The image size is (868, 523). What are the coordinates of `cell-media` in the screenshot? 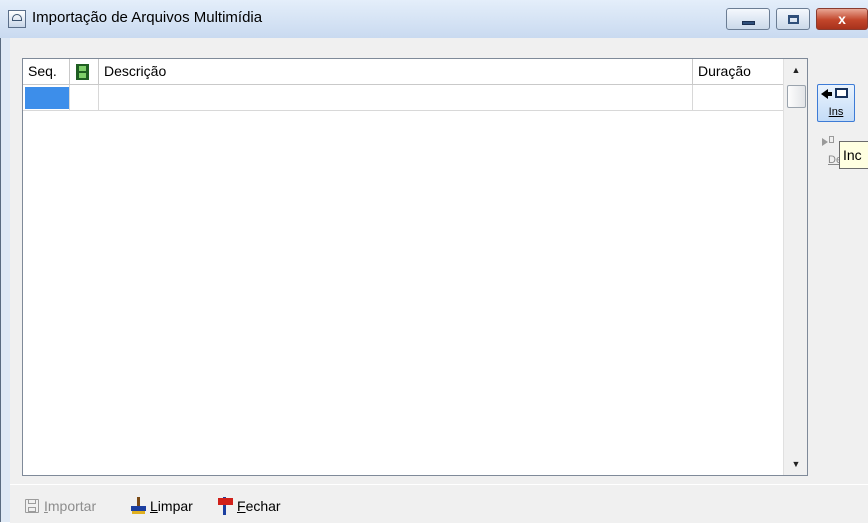 It's located at (84, 97).